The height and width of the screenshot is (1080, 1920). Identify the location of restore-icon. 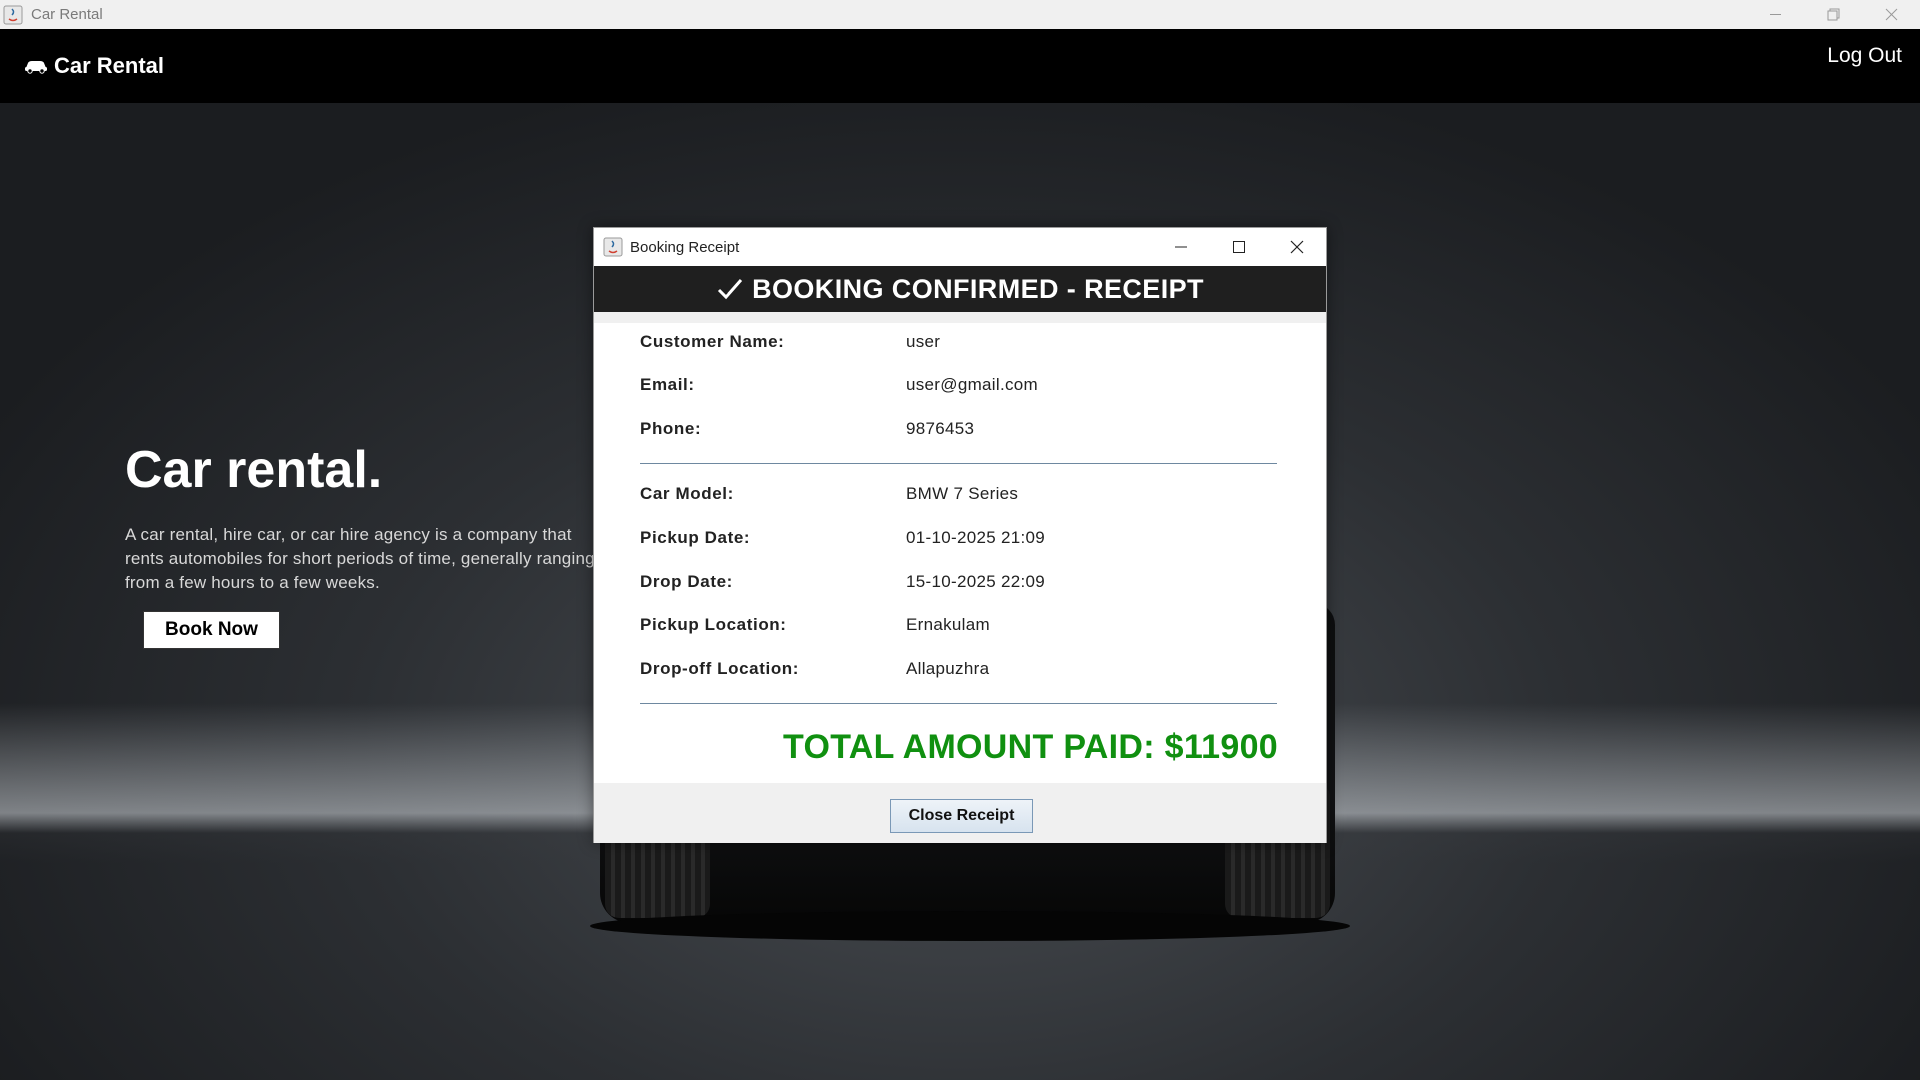
(1833, 14).